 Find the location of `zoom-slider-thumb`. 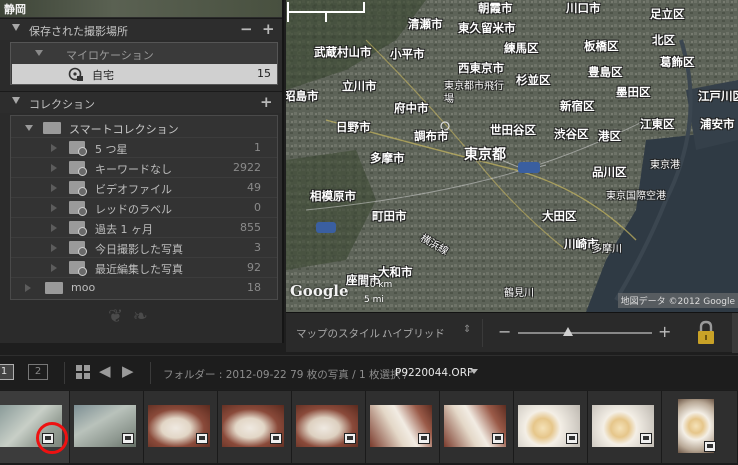

zoom-slider-thumb is located at coordinates (567, 331).